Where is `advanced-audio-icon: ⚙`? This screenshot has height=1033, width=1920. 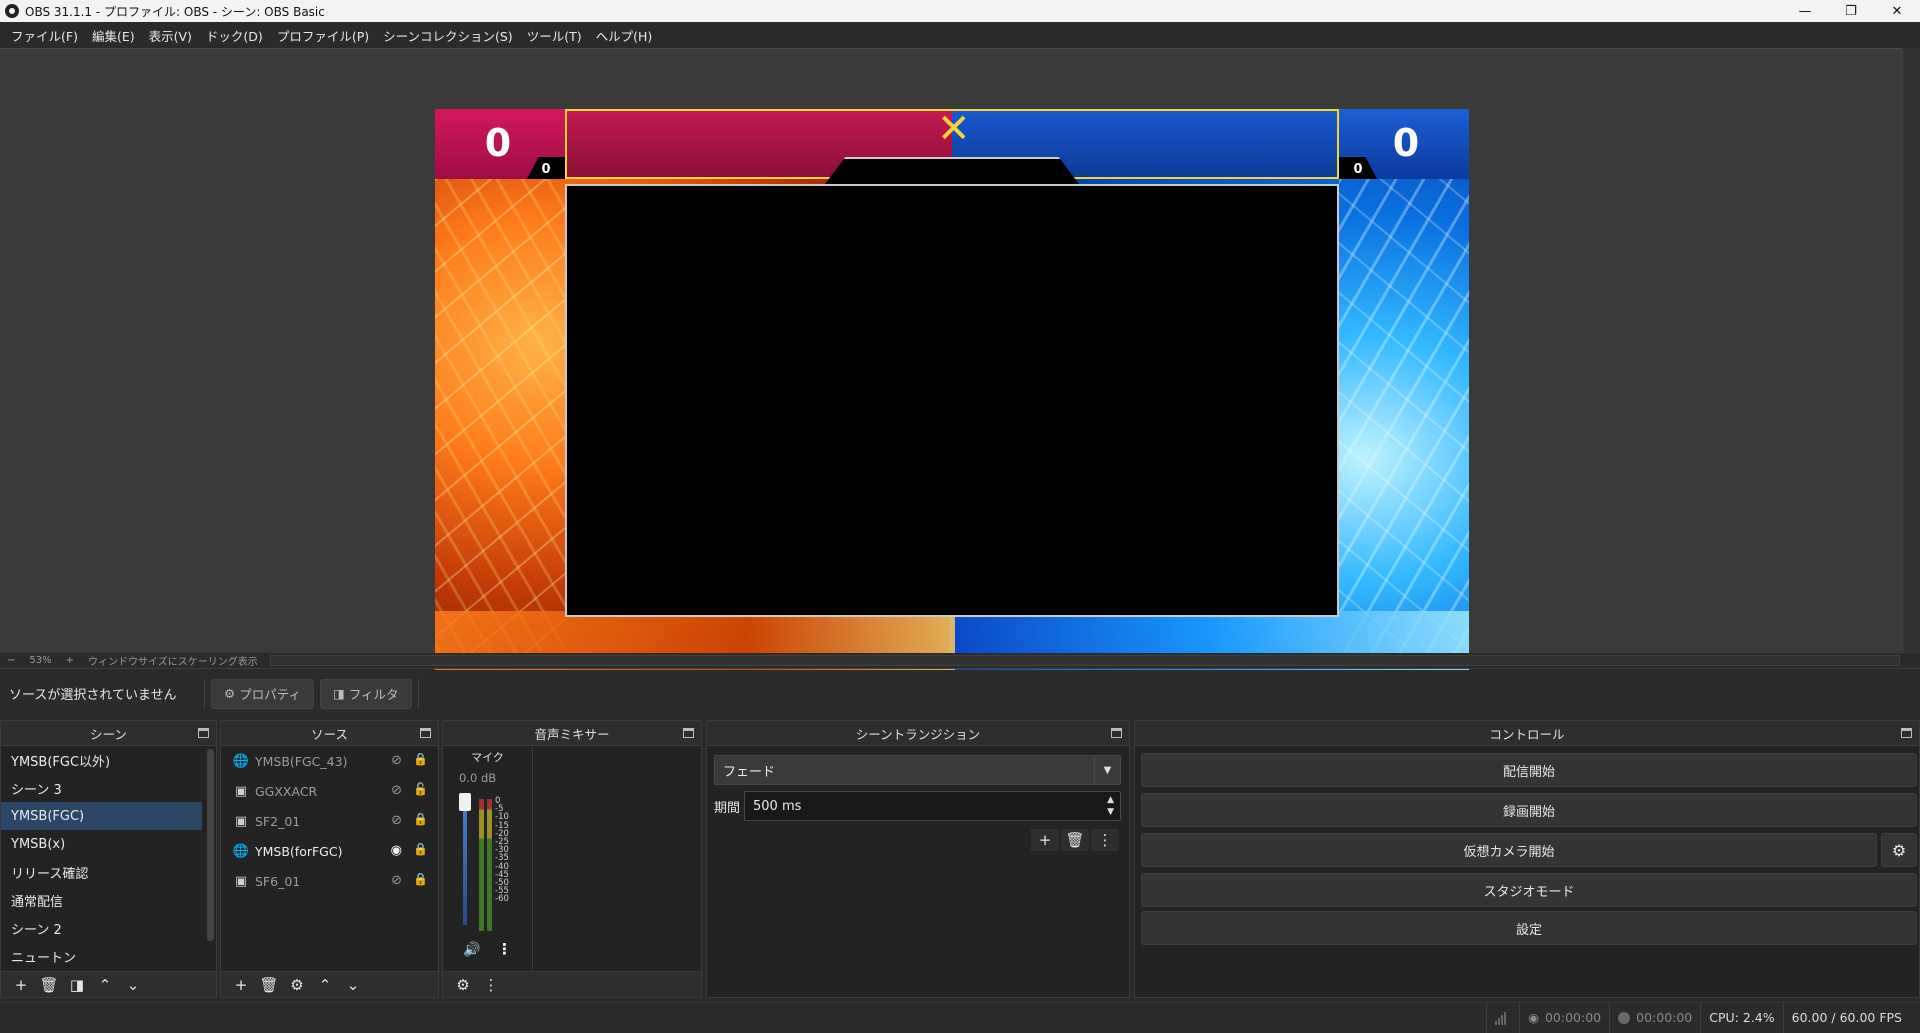
advanced-audio-icon: ⚙ is located at coordinates (463, 985).